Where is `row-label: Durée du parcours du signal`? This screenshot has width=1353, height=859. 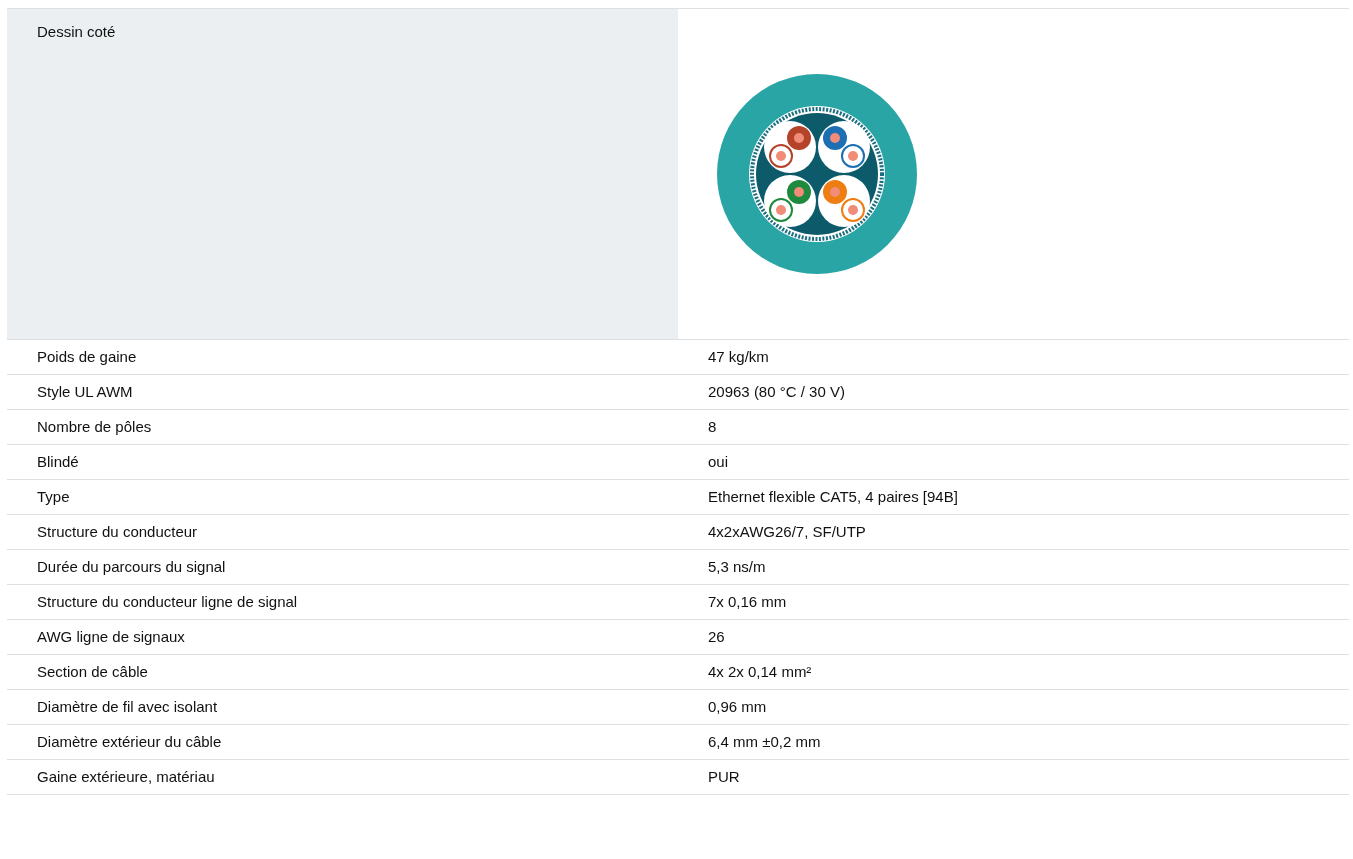 row-label: Durée du parcours du signal is located at coordinates (131, 567).